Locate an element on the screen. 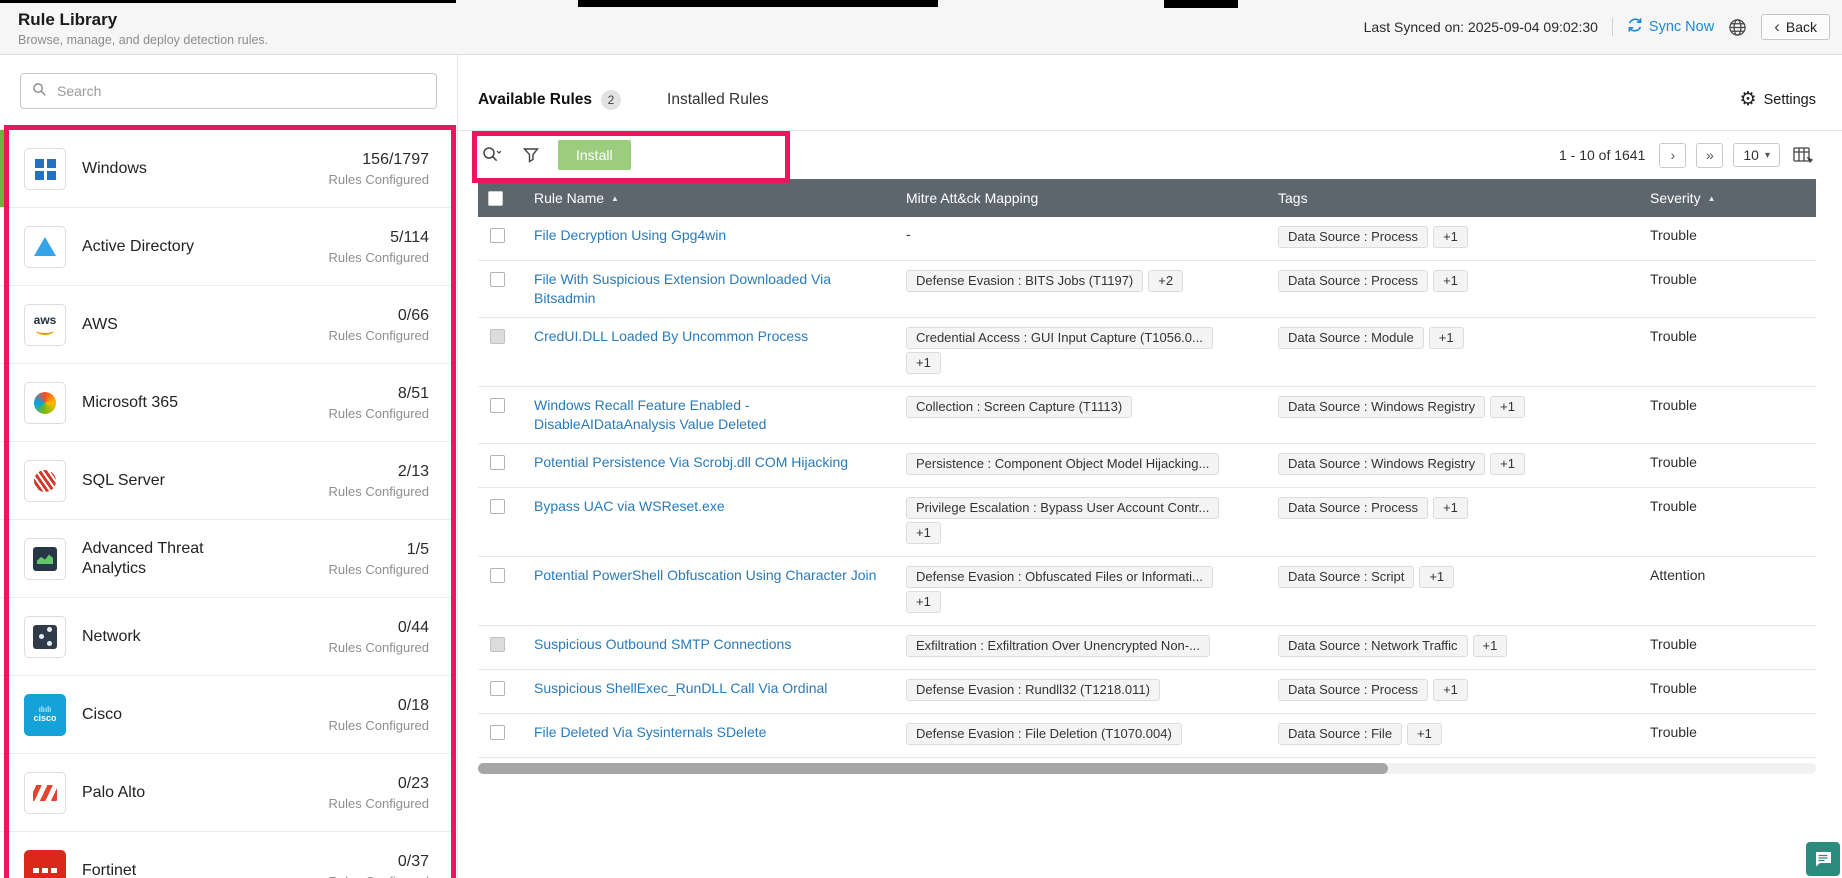 Image resolution: width=1842 pixels, height=878 pixels. filter-icon is located at coordinates (531, 155).